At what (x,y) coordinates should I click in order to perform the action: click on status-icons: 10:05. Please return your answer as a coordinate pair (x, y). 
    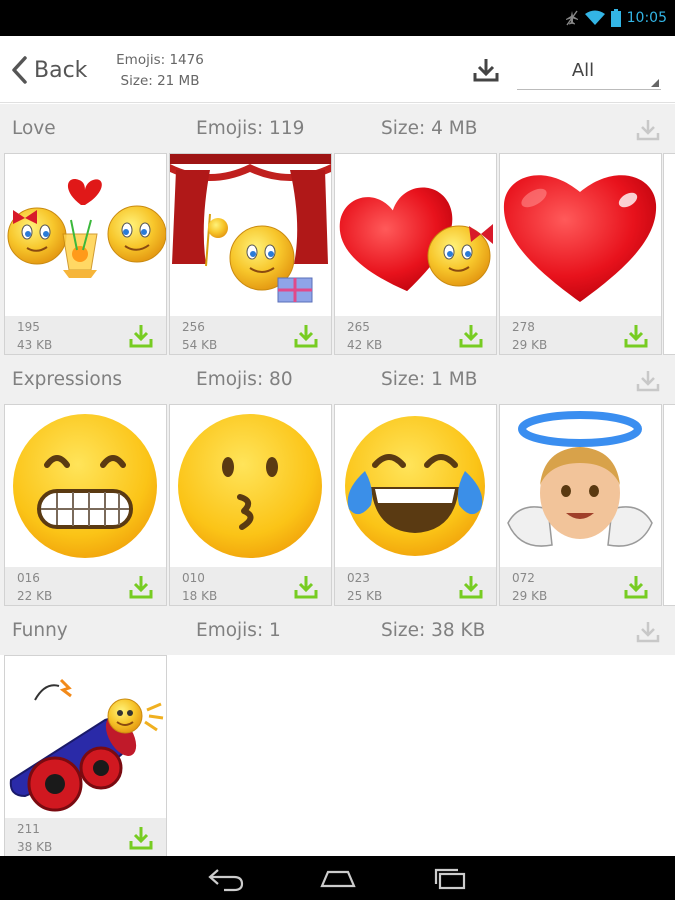
    Looking at the image, I should click on (616, 18).